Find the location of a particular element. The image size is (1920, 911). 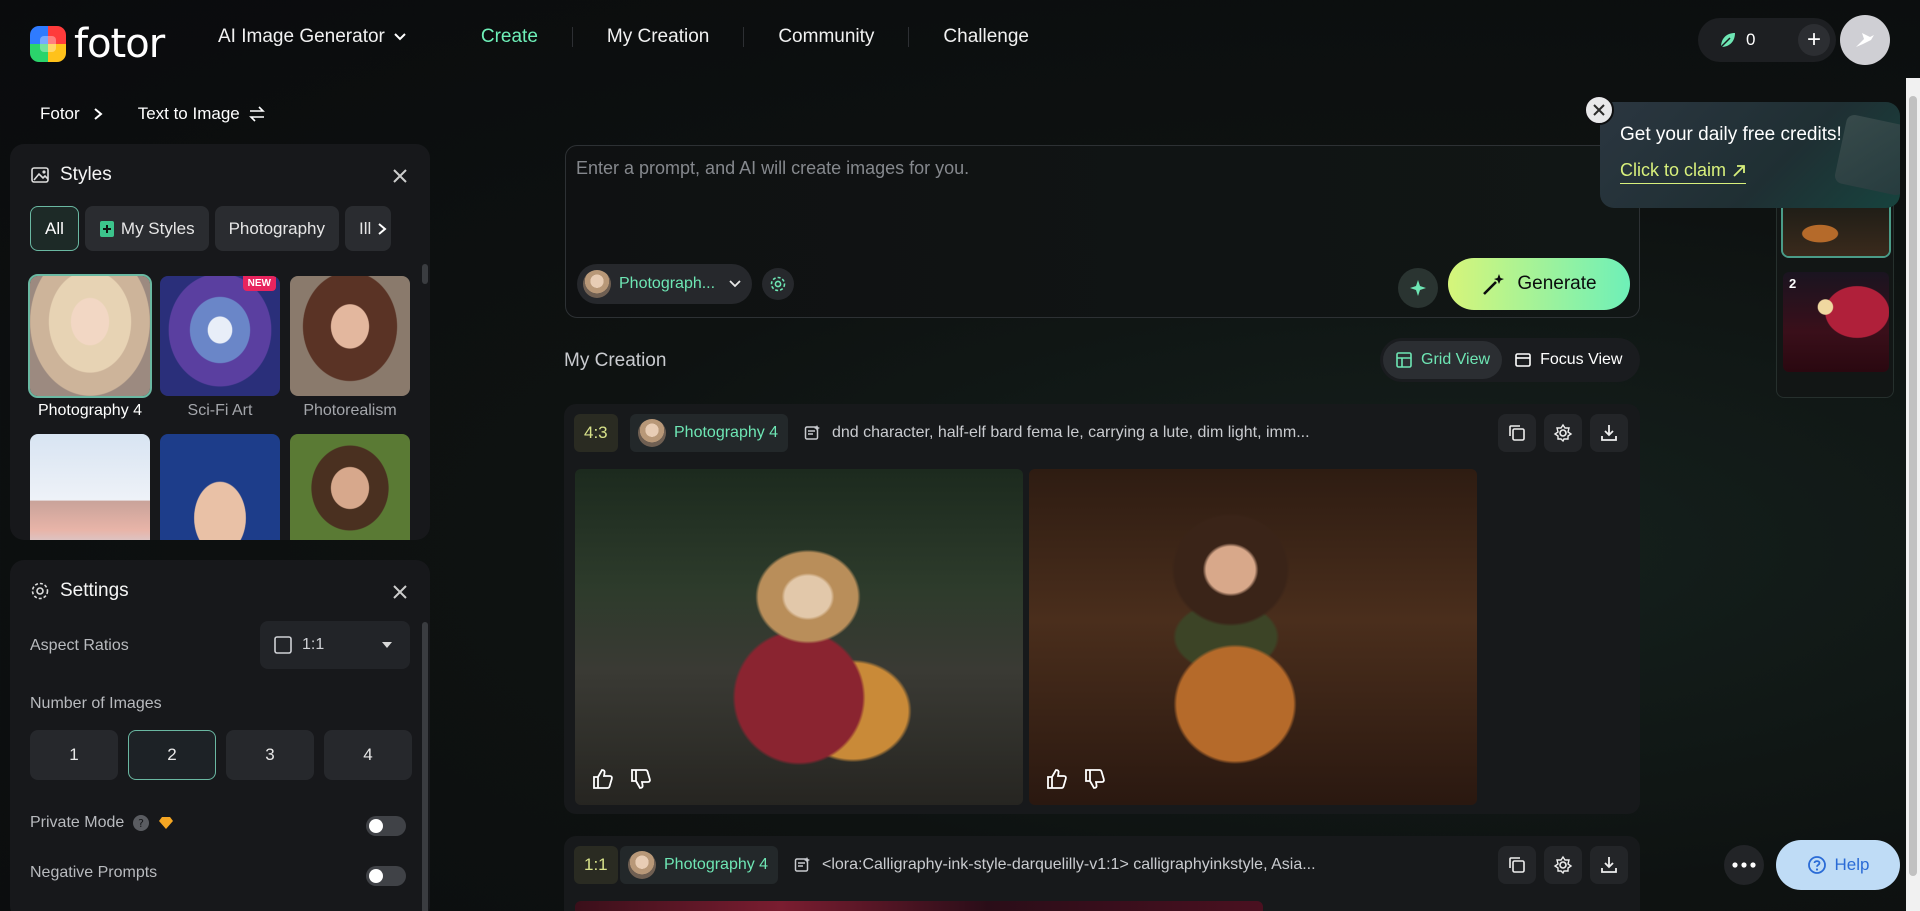

image-feedback is located at coordinates (1076, 779).